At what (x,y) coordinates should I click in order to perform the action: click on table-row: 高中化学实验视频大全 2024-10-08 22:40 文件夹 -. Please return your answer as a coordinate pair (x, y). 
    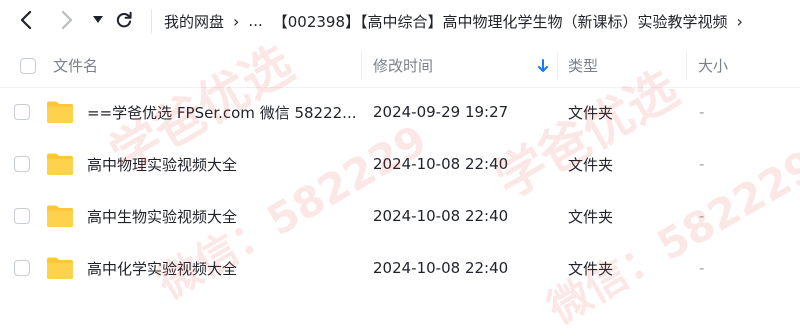
    Looking at the image, I should click on (400, 268).